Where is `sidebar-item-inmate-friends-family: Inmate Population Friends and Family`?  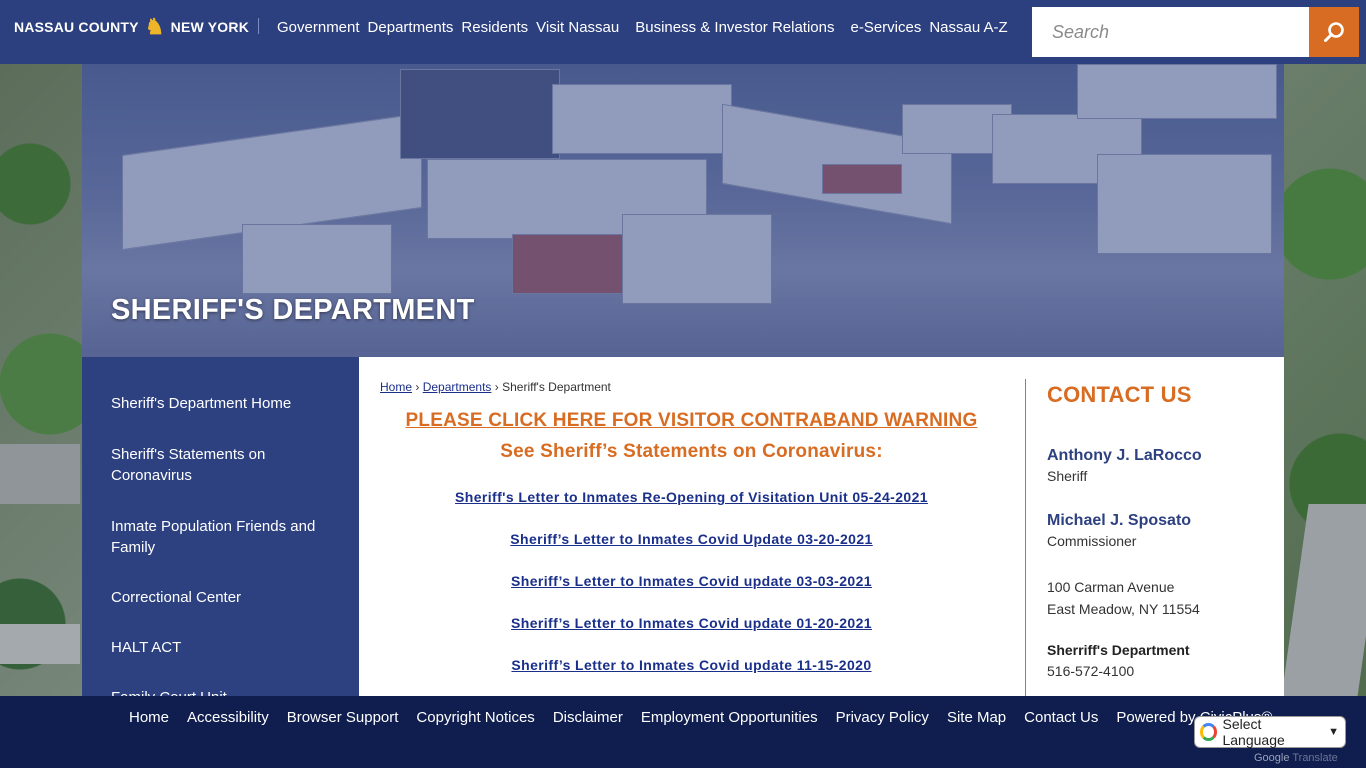
sidebar-item-inmate-friends-family: Inmate Population Friends and Family is located at coordinates (220, 537).